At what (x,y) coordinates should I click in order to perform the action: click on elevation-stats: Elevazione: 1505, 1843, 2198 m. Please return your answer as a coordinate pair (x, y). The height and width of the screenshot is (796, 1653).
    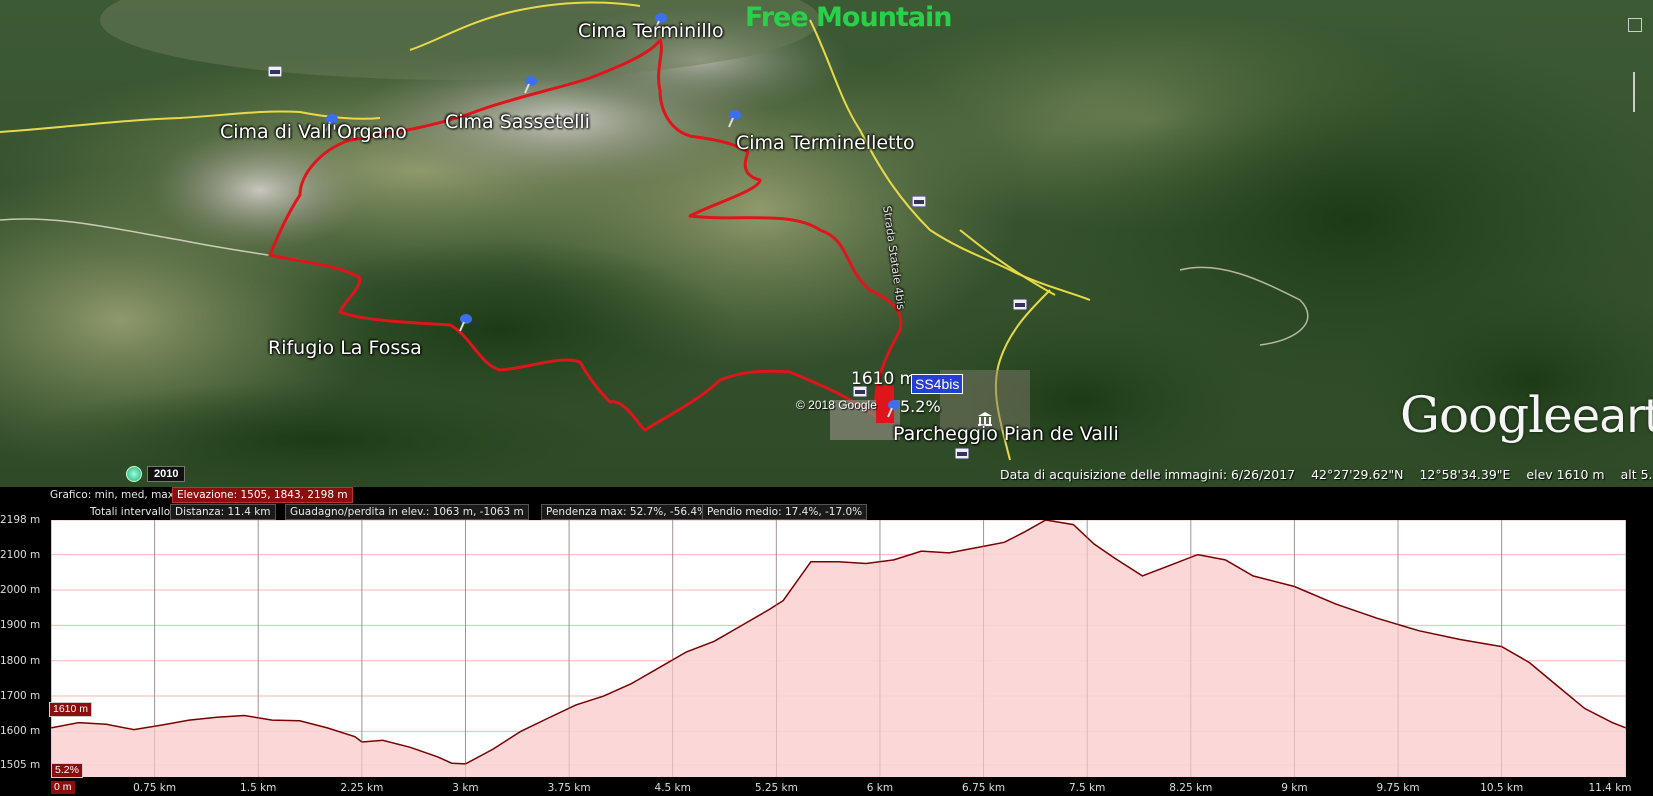
    Looking at the image, I should click on (262, 495).